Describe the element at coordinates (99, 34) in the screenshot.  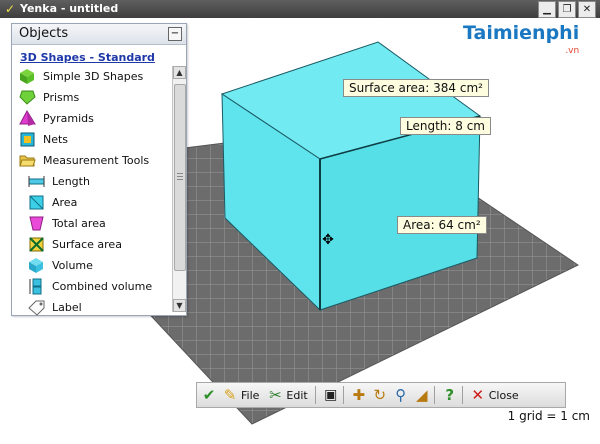
I see `objects-panel-header: Objects −` at that location.